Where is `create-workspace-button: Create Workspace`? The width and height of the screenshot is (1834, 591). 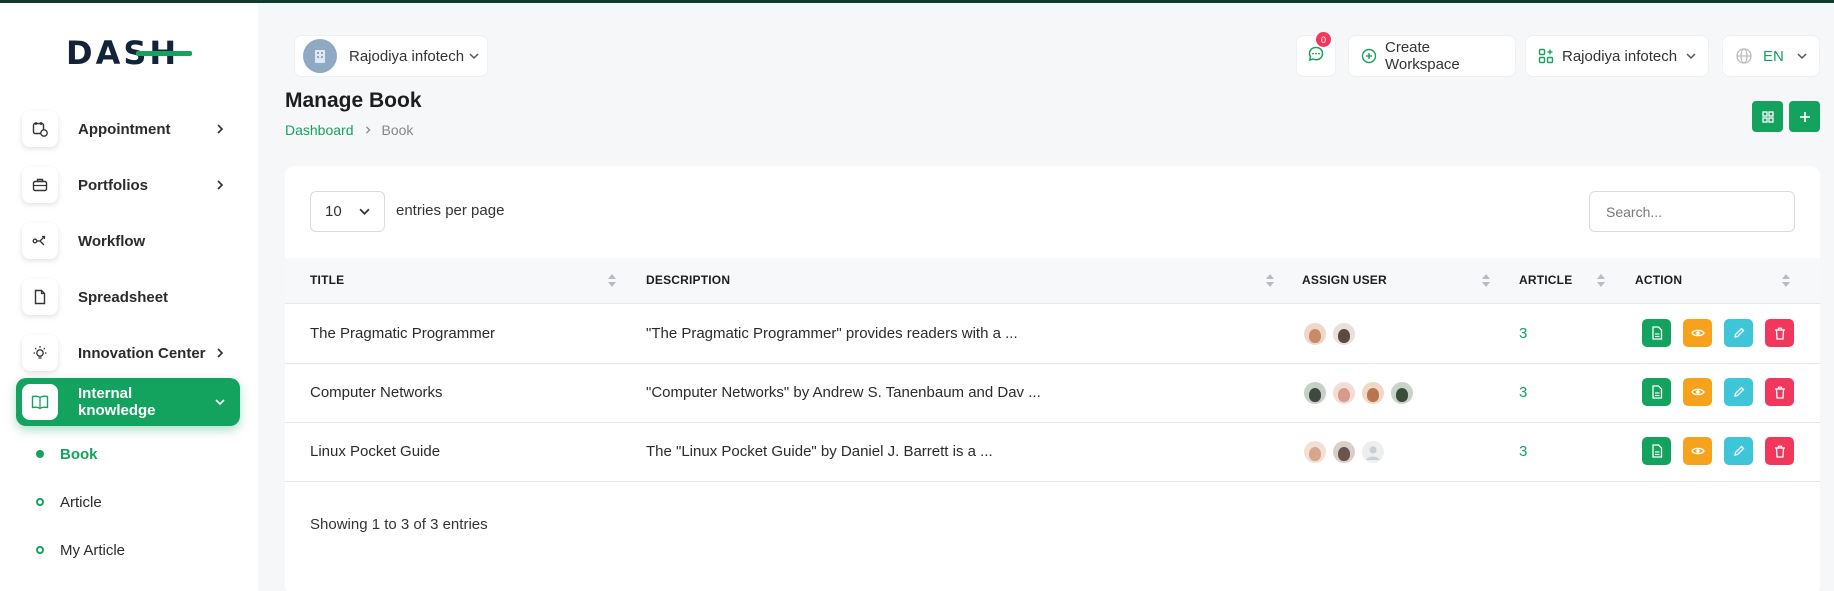
create-workspace-button: Create Workspace is located at coordinates (1432, 56).